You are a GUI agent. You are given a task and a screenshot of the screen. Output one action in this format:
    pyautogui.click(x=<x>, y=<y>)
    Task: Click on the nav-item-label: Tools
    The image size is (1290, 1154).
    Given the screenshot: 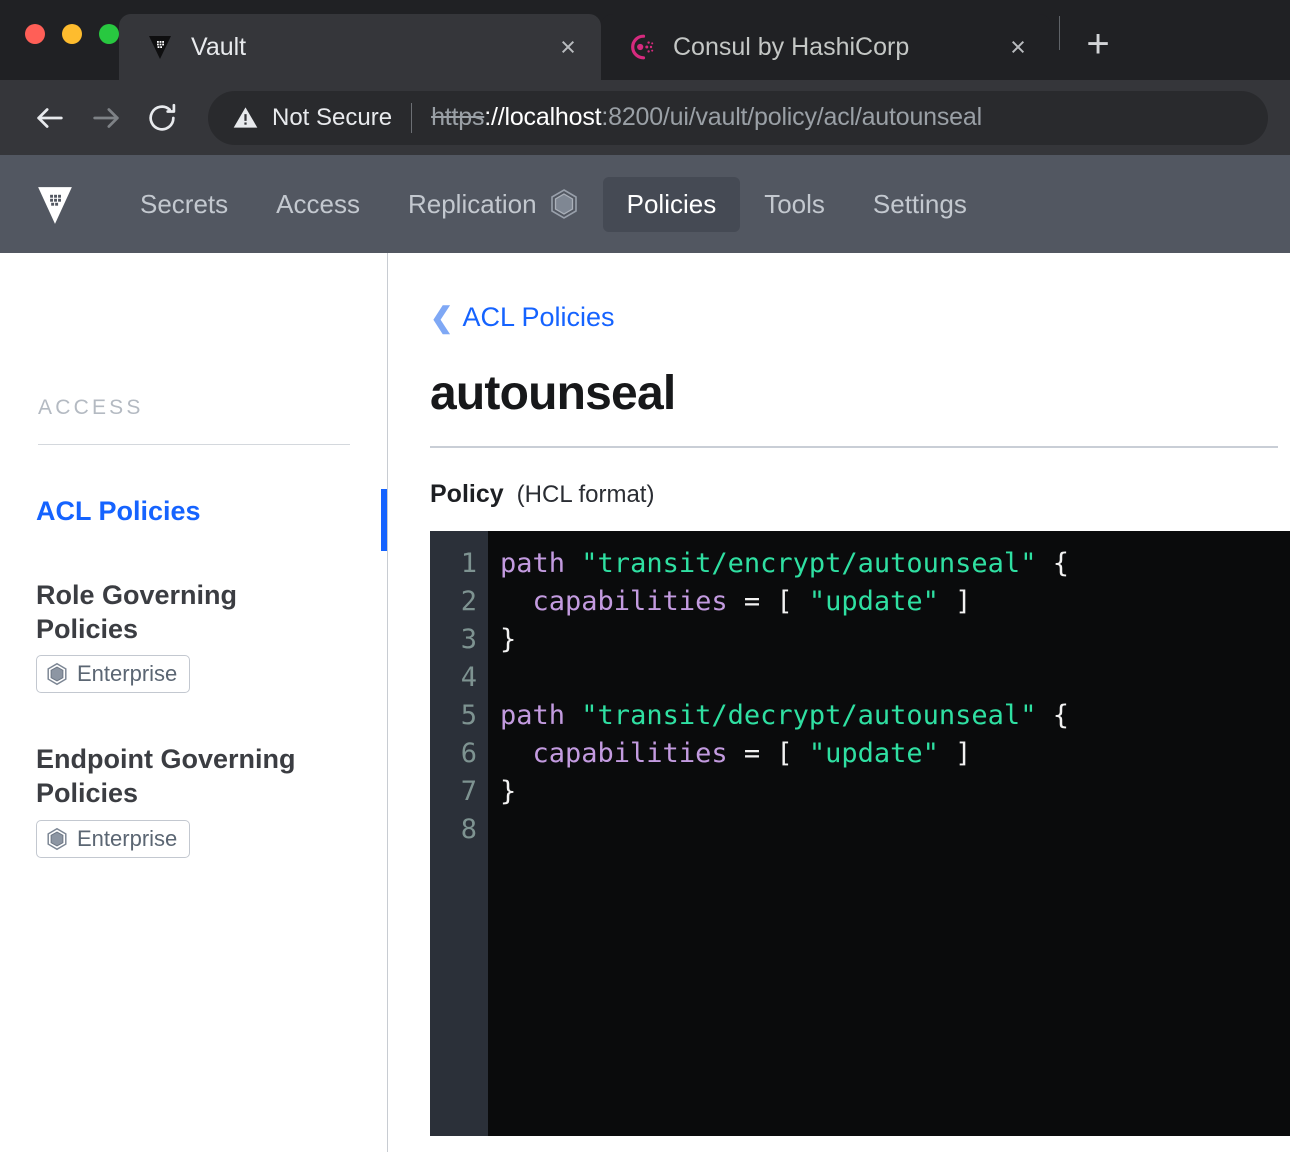 What is the action you would take?
    pyautogui.click(x=794, y=203)
    